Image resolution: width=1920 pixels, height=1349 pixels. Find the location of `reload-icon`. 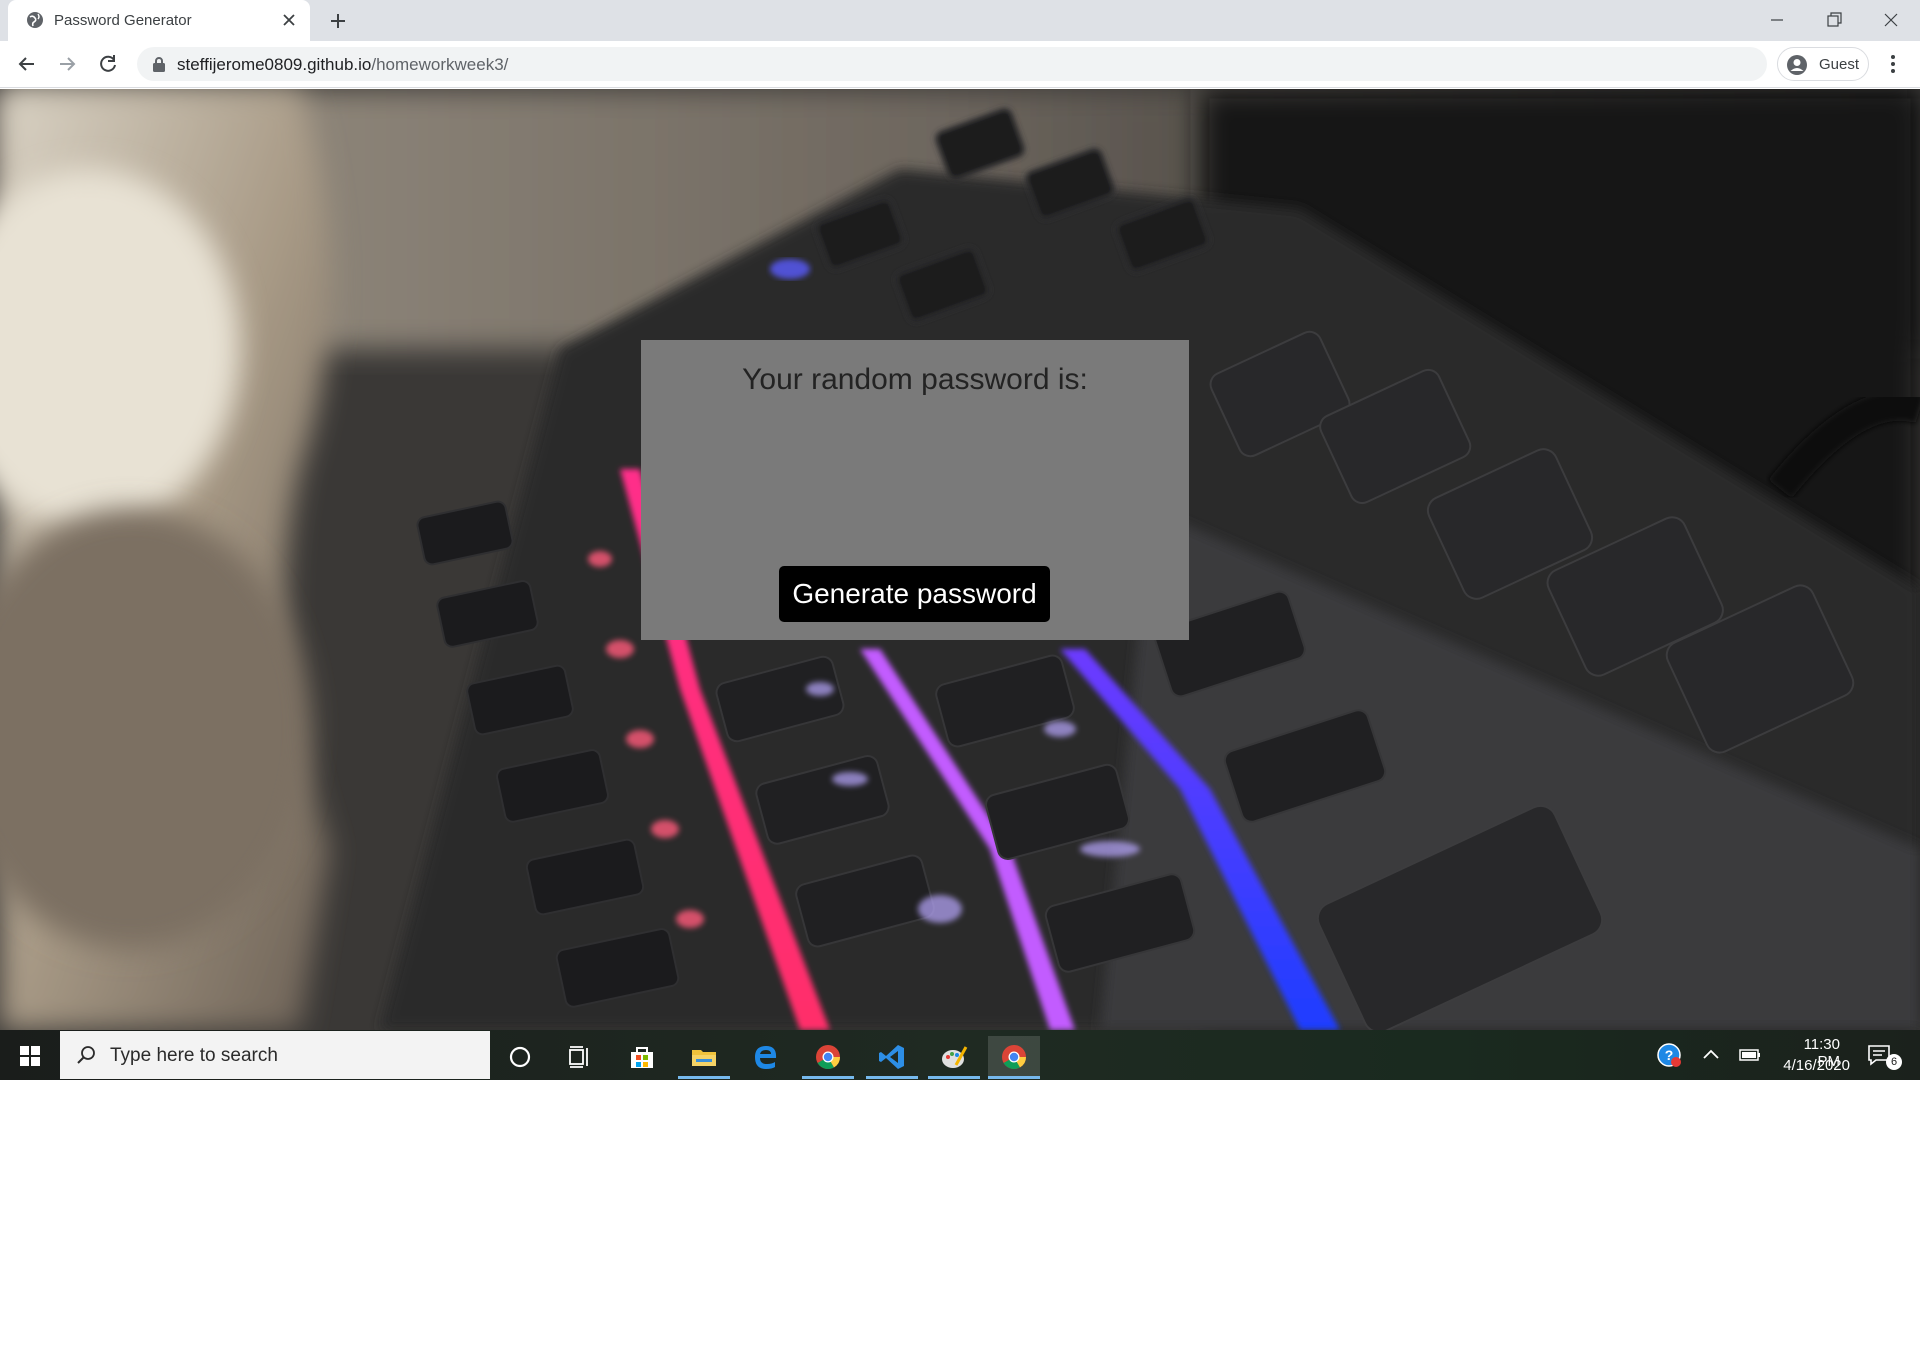

reload-icon is located at coordinates (108, 64).